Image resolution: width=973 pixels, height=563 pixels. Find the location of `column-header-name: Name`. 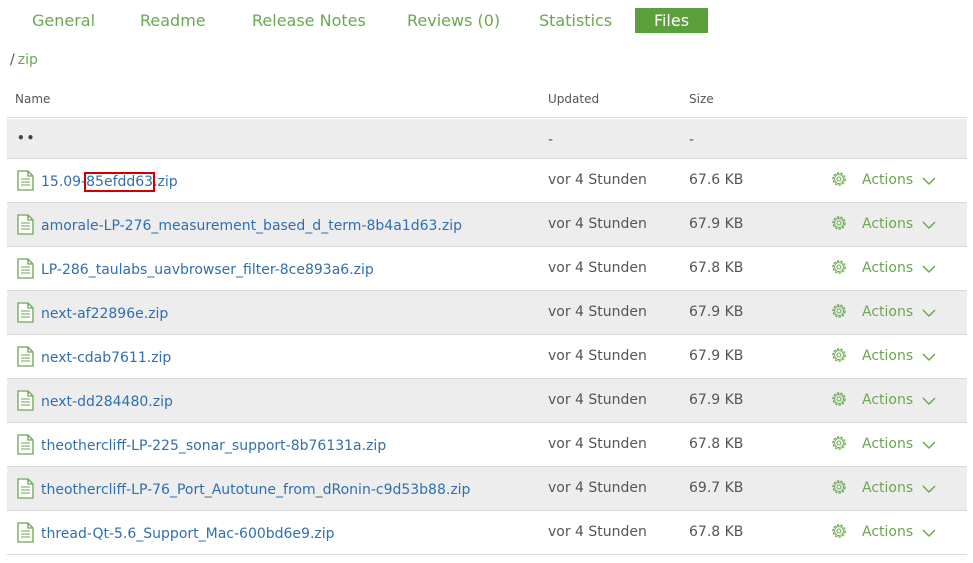

column-header-name: Name is located at coordinates (32, 99).